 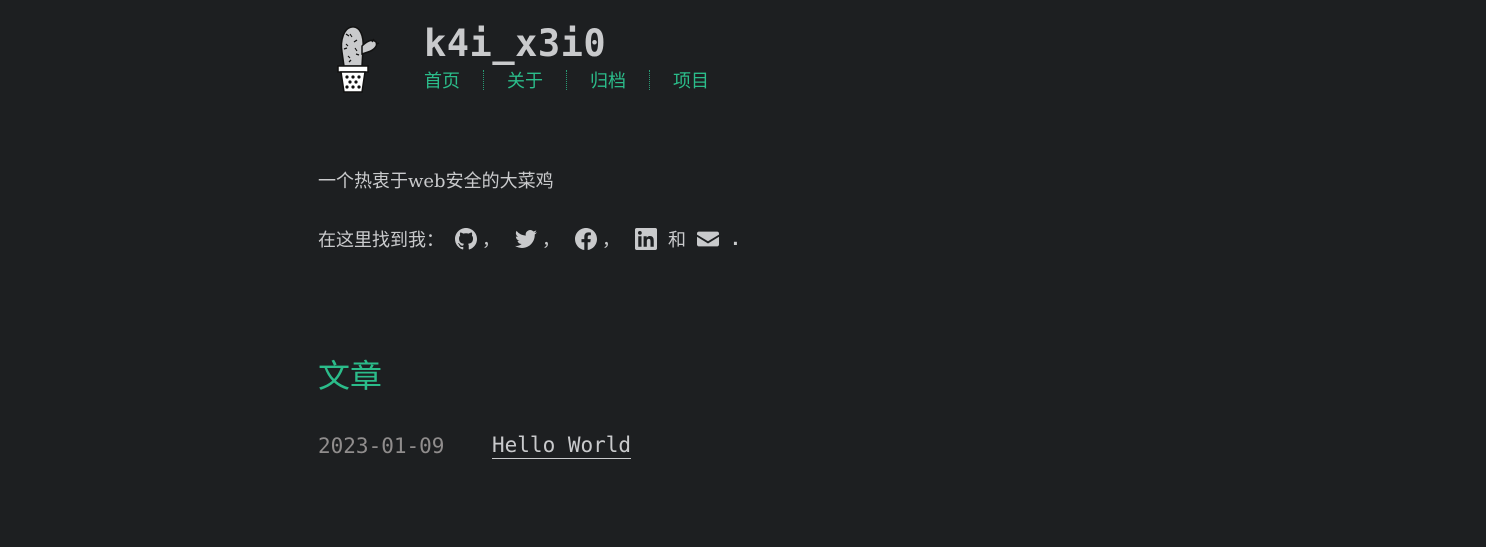 I want to click on bio-text: 一个热衷于web安全的大菜鸡, so click(x=436, y=181).